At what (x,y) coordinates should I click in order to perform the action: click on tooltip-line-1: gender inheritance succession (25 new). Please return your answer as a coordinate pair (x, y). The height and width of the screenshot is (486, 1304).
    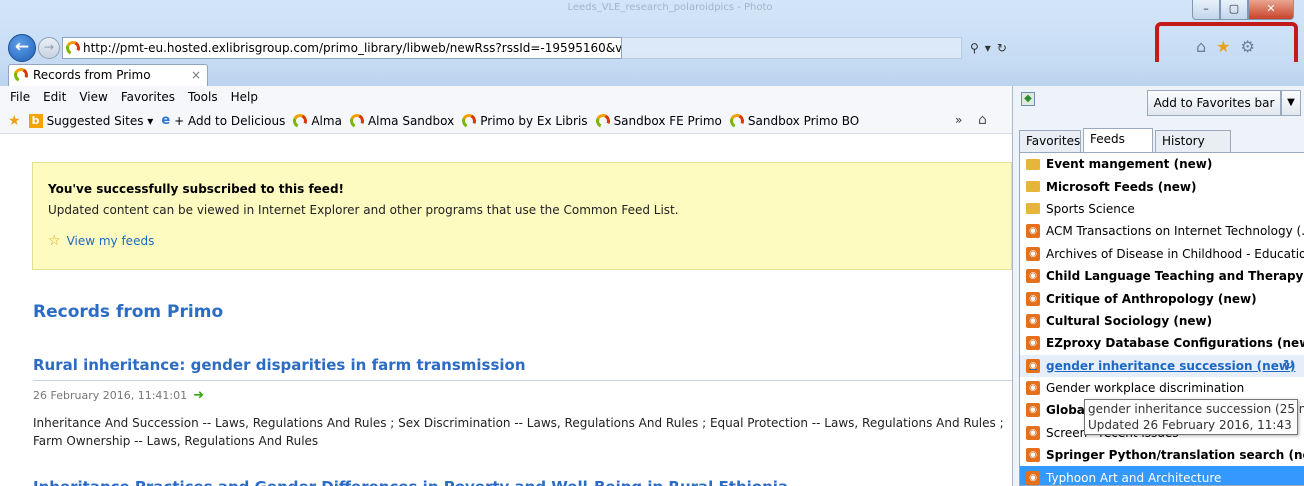
    Looking at the image, I should click on (1196, 409).